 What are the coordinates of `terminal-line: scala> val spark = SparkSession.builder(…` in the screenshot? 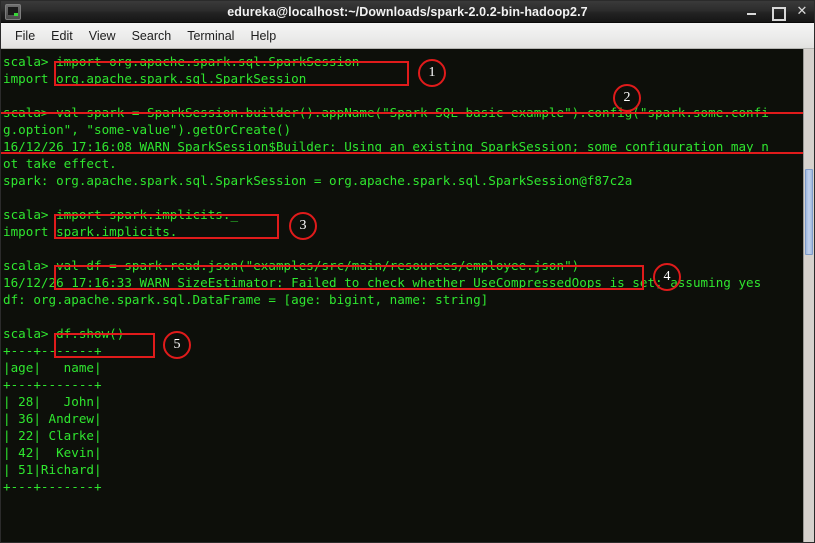 It's located at (386, 112).